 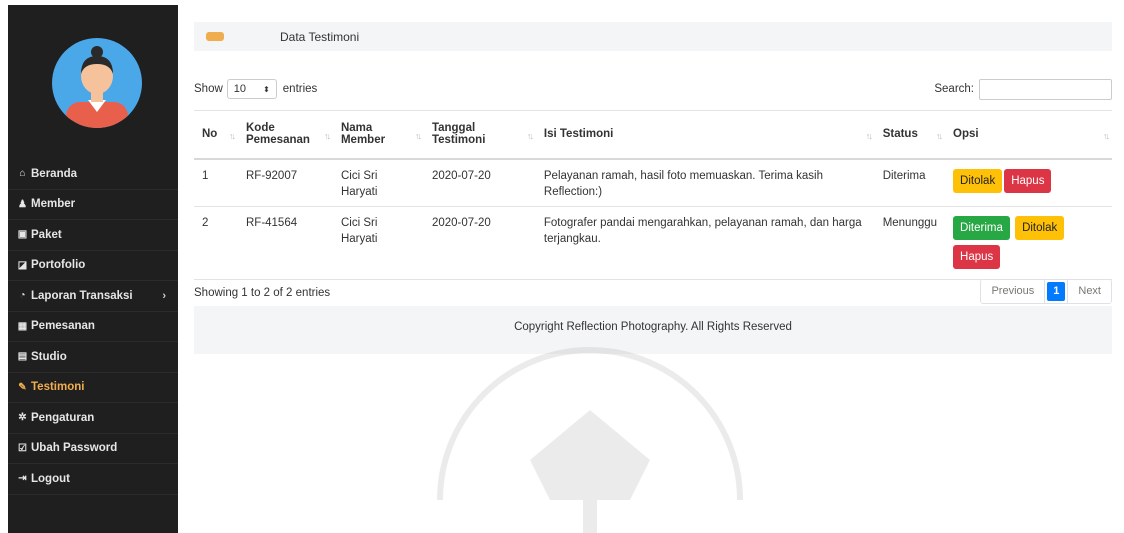 What do you see at coordinates (1013, 291) in the screenshot?
I see `previous-page-button: Previous` at bounding box center [1013, 291].